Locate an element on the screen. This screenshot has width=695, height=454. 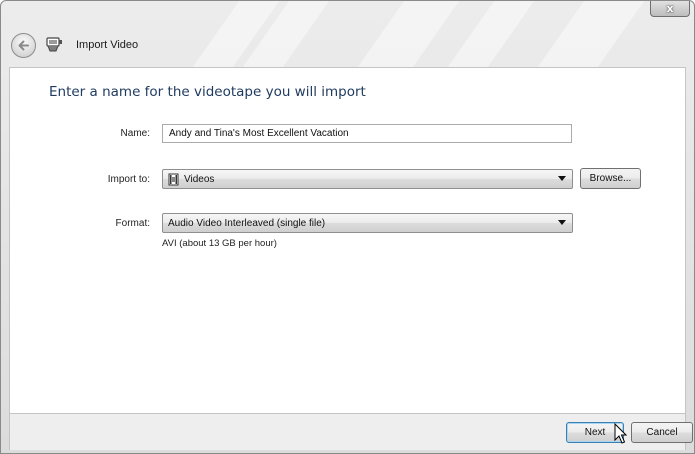
videotape-name-input: Andy and Tina's Most Excellent Vacation is located at coordinates (367, 133).